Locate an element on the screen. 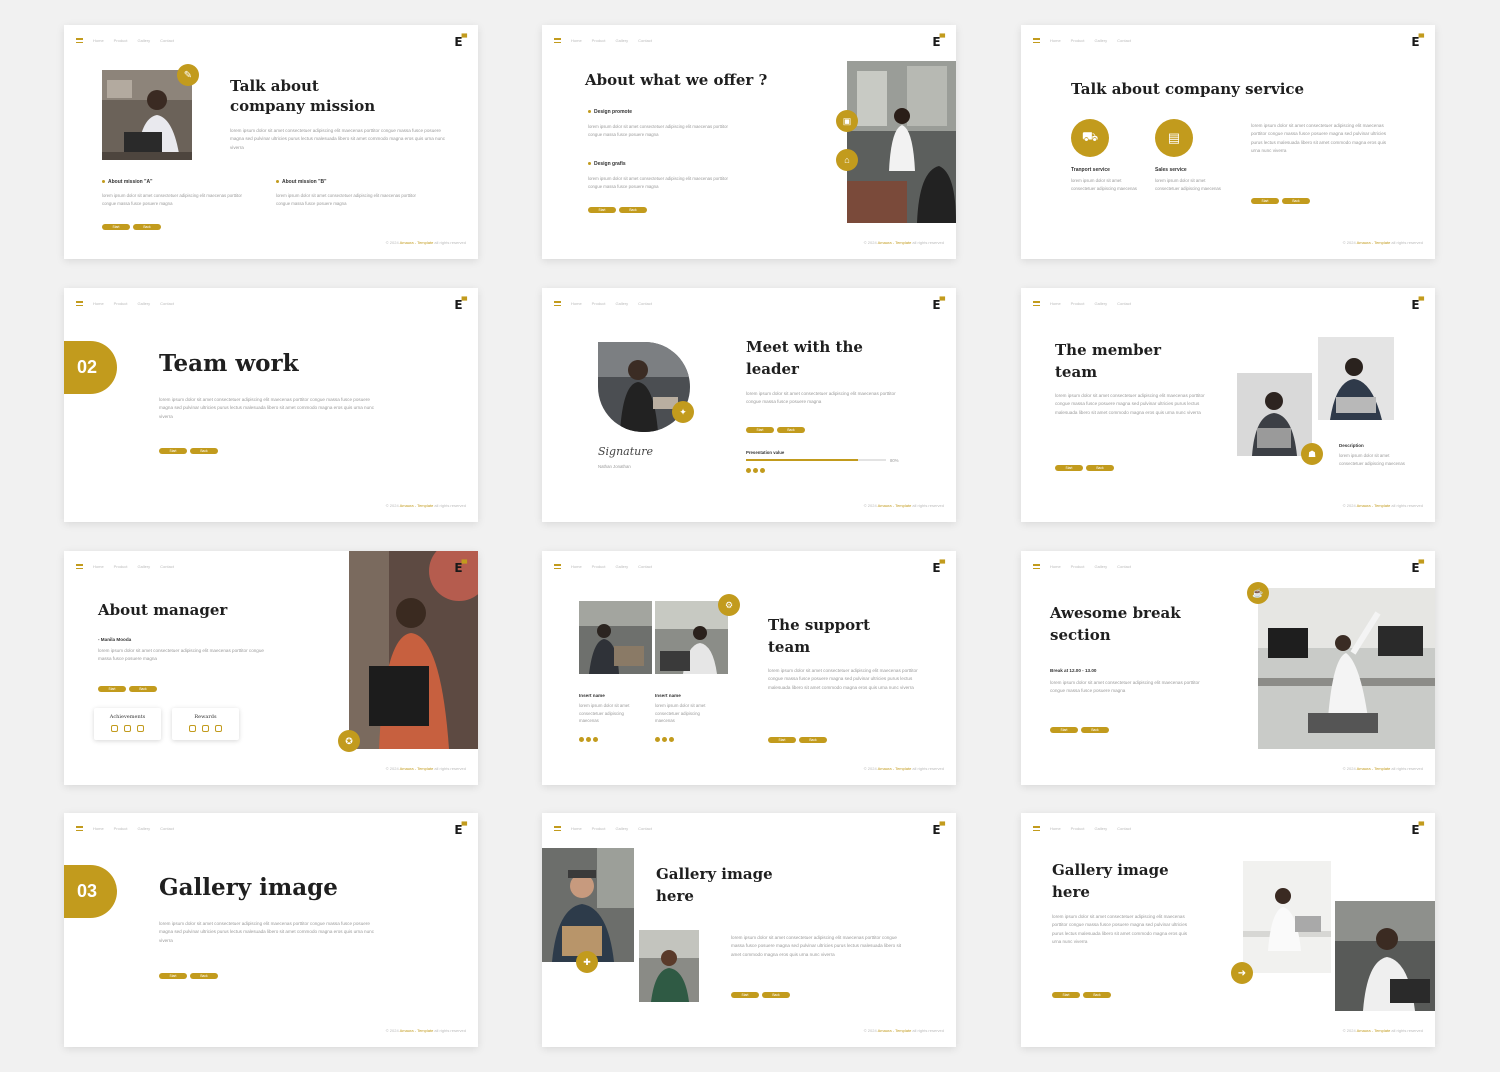  social-icons is located at coordinates (755, 470).